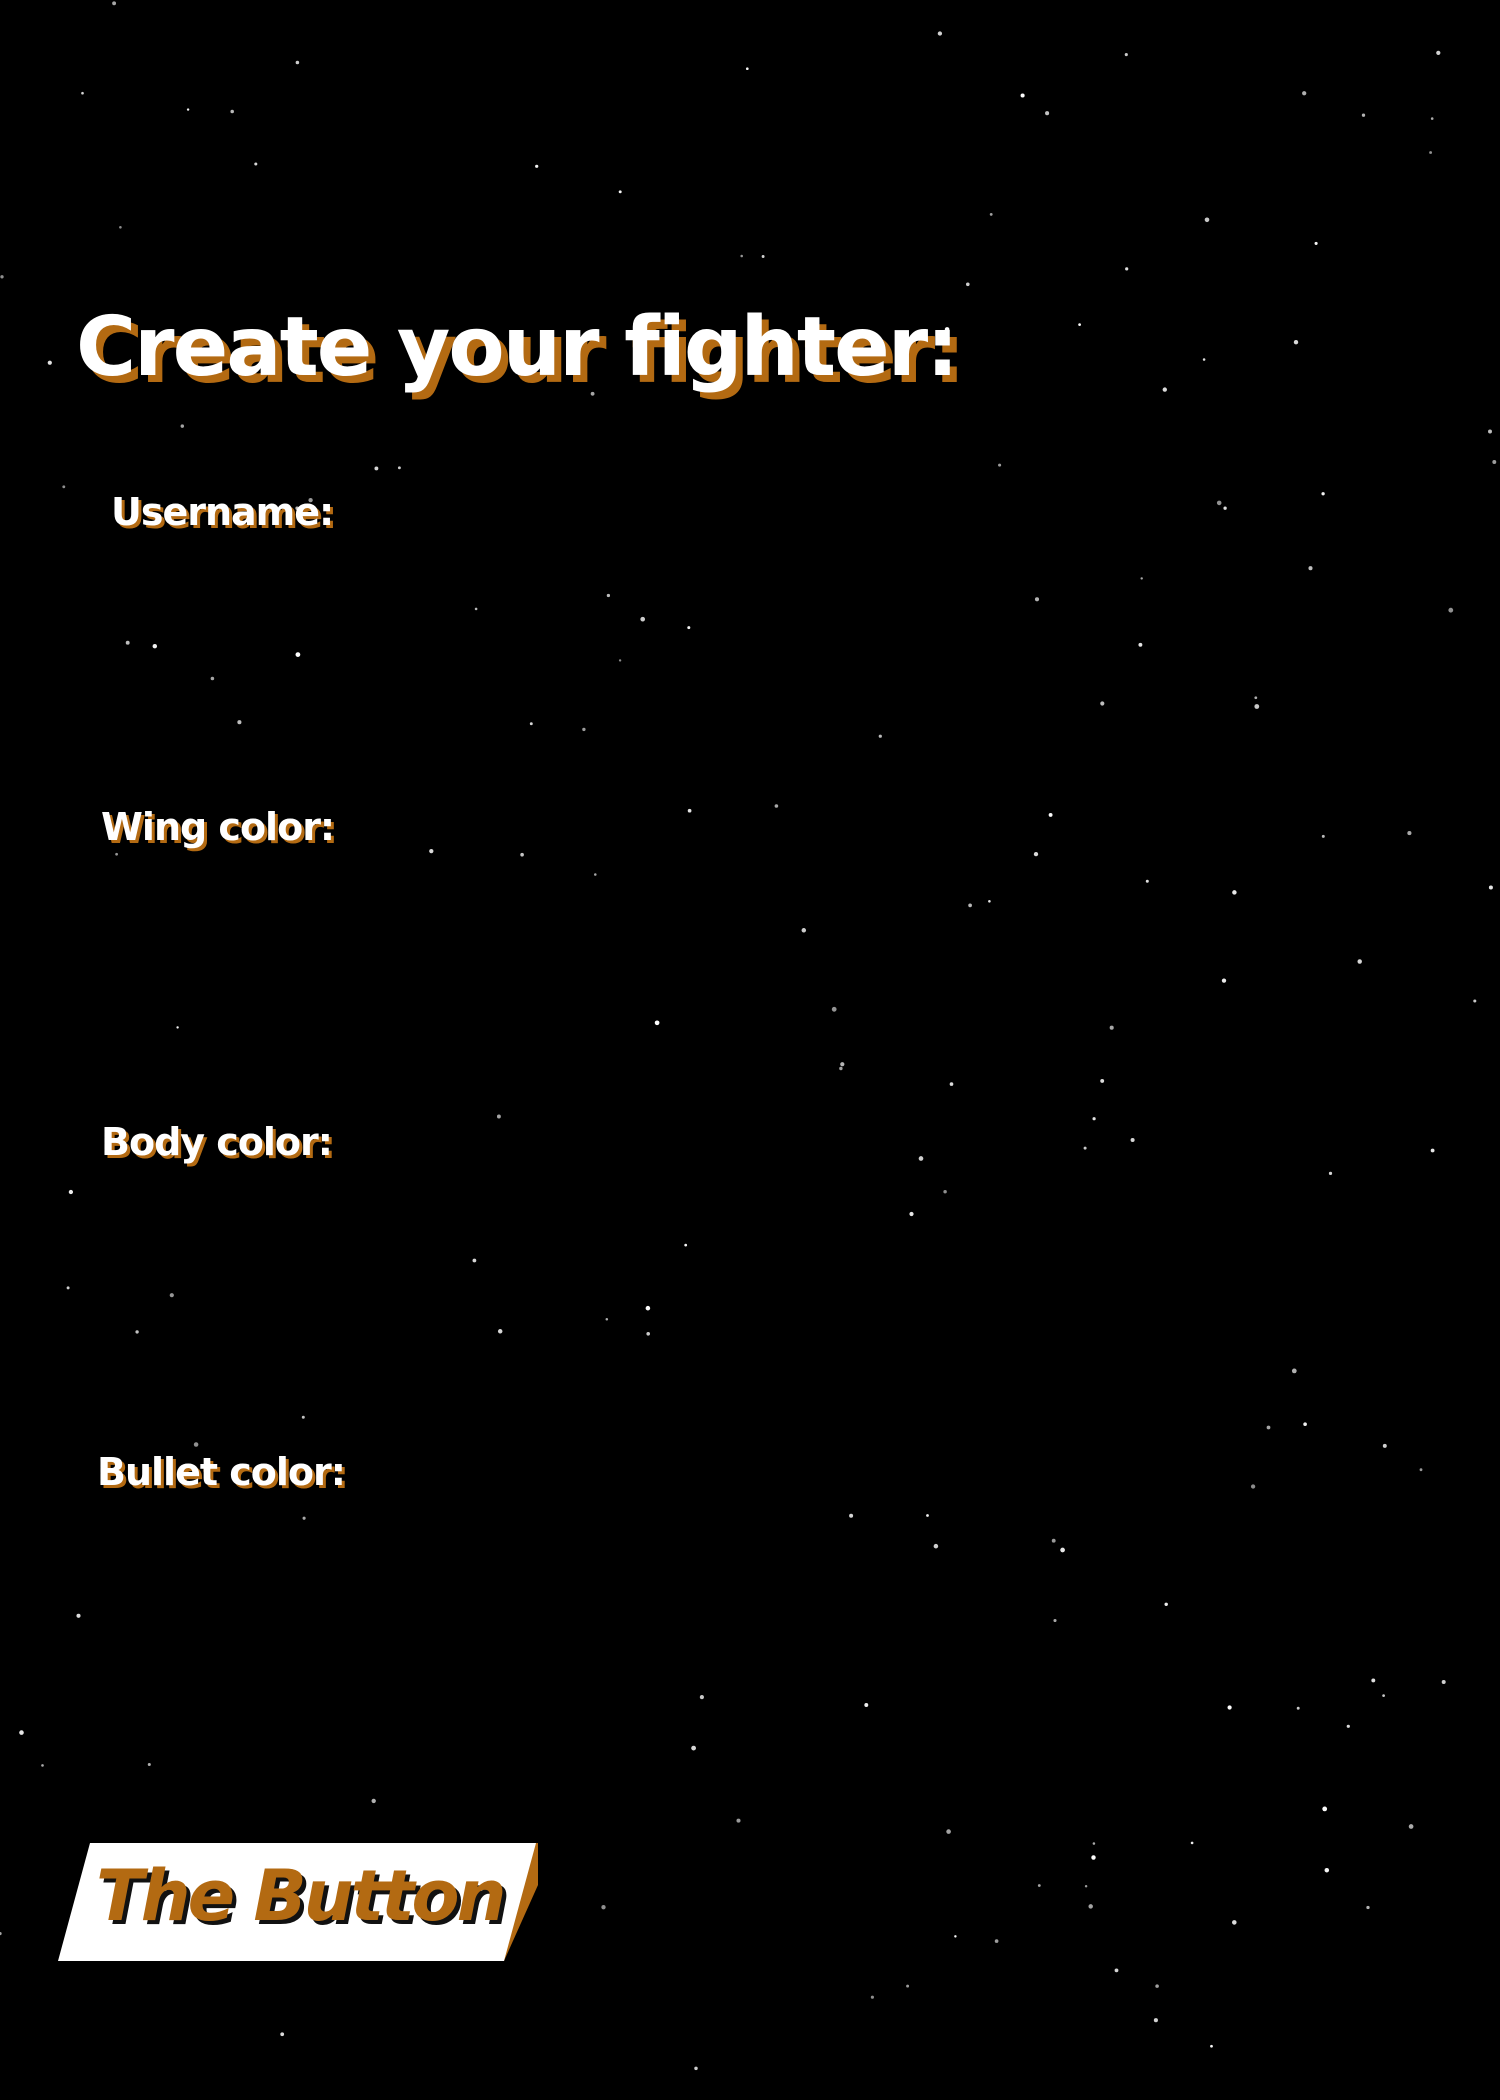  I want to click on body-color-label: Body color:, so click(217, 1142).